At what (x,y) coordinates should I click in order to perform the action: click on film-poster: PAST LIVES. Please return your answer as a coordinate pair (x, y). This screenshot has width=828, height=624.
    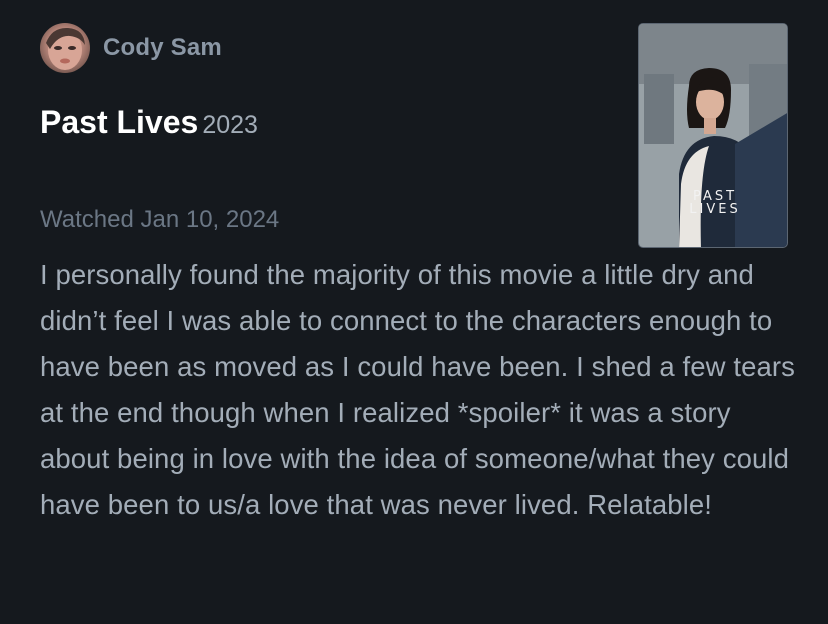
    Looking at the image, I should click on (713, 135).